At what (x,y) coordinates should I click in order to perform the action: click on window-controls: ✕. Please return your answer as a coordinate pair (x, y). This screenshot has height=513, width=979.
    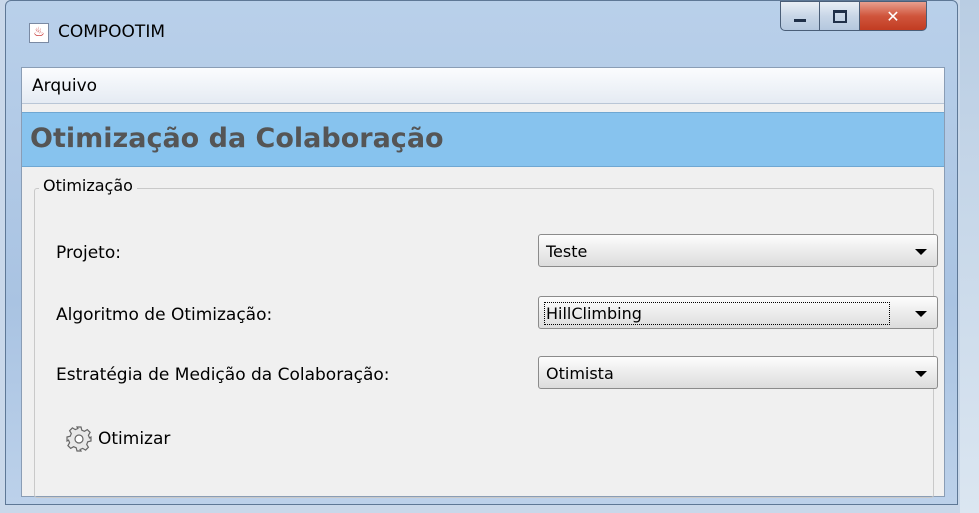
    Looking at the image, I should click on (853, 17).